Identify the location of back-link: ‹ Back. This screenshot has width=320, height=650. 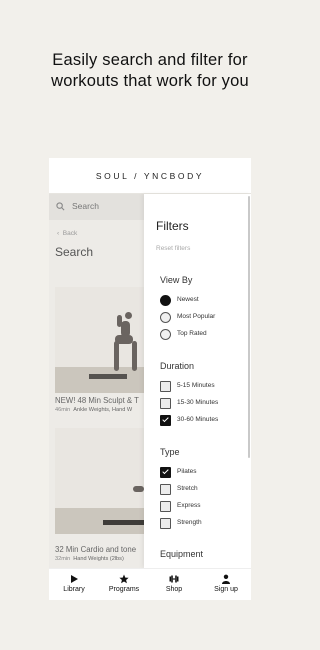
(67, 233).